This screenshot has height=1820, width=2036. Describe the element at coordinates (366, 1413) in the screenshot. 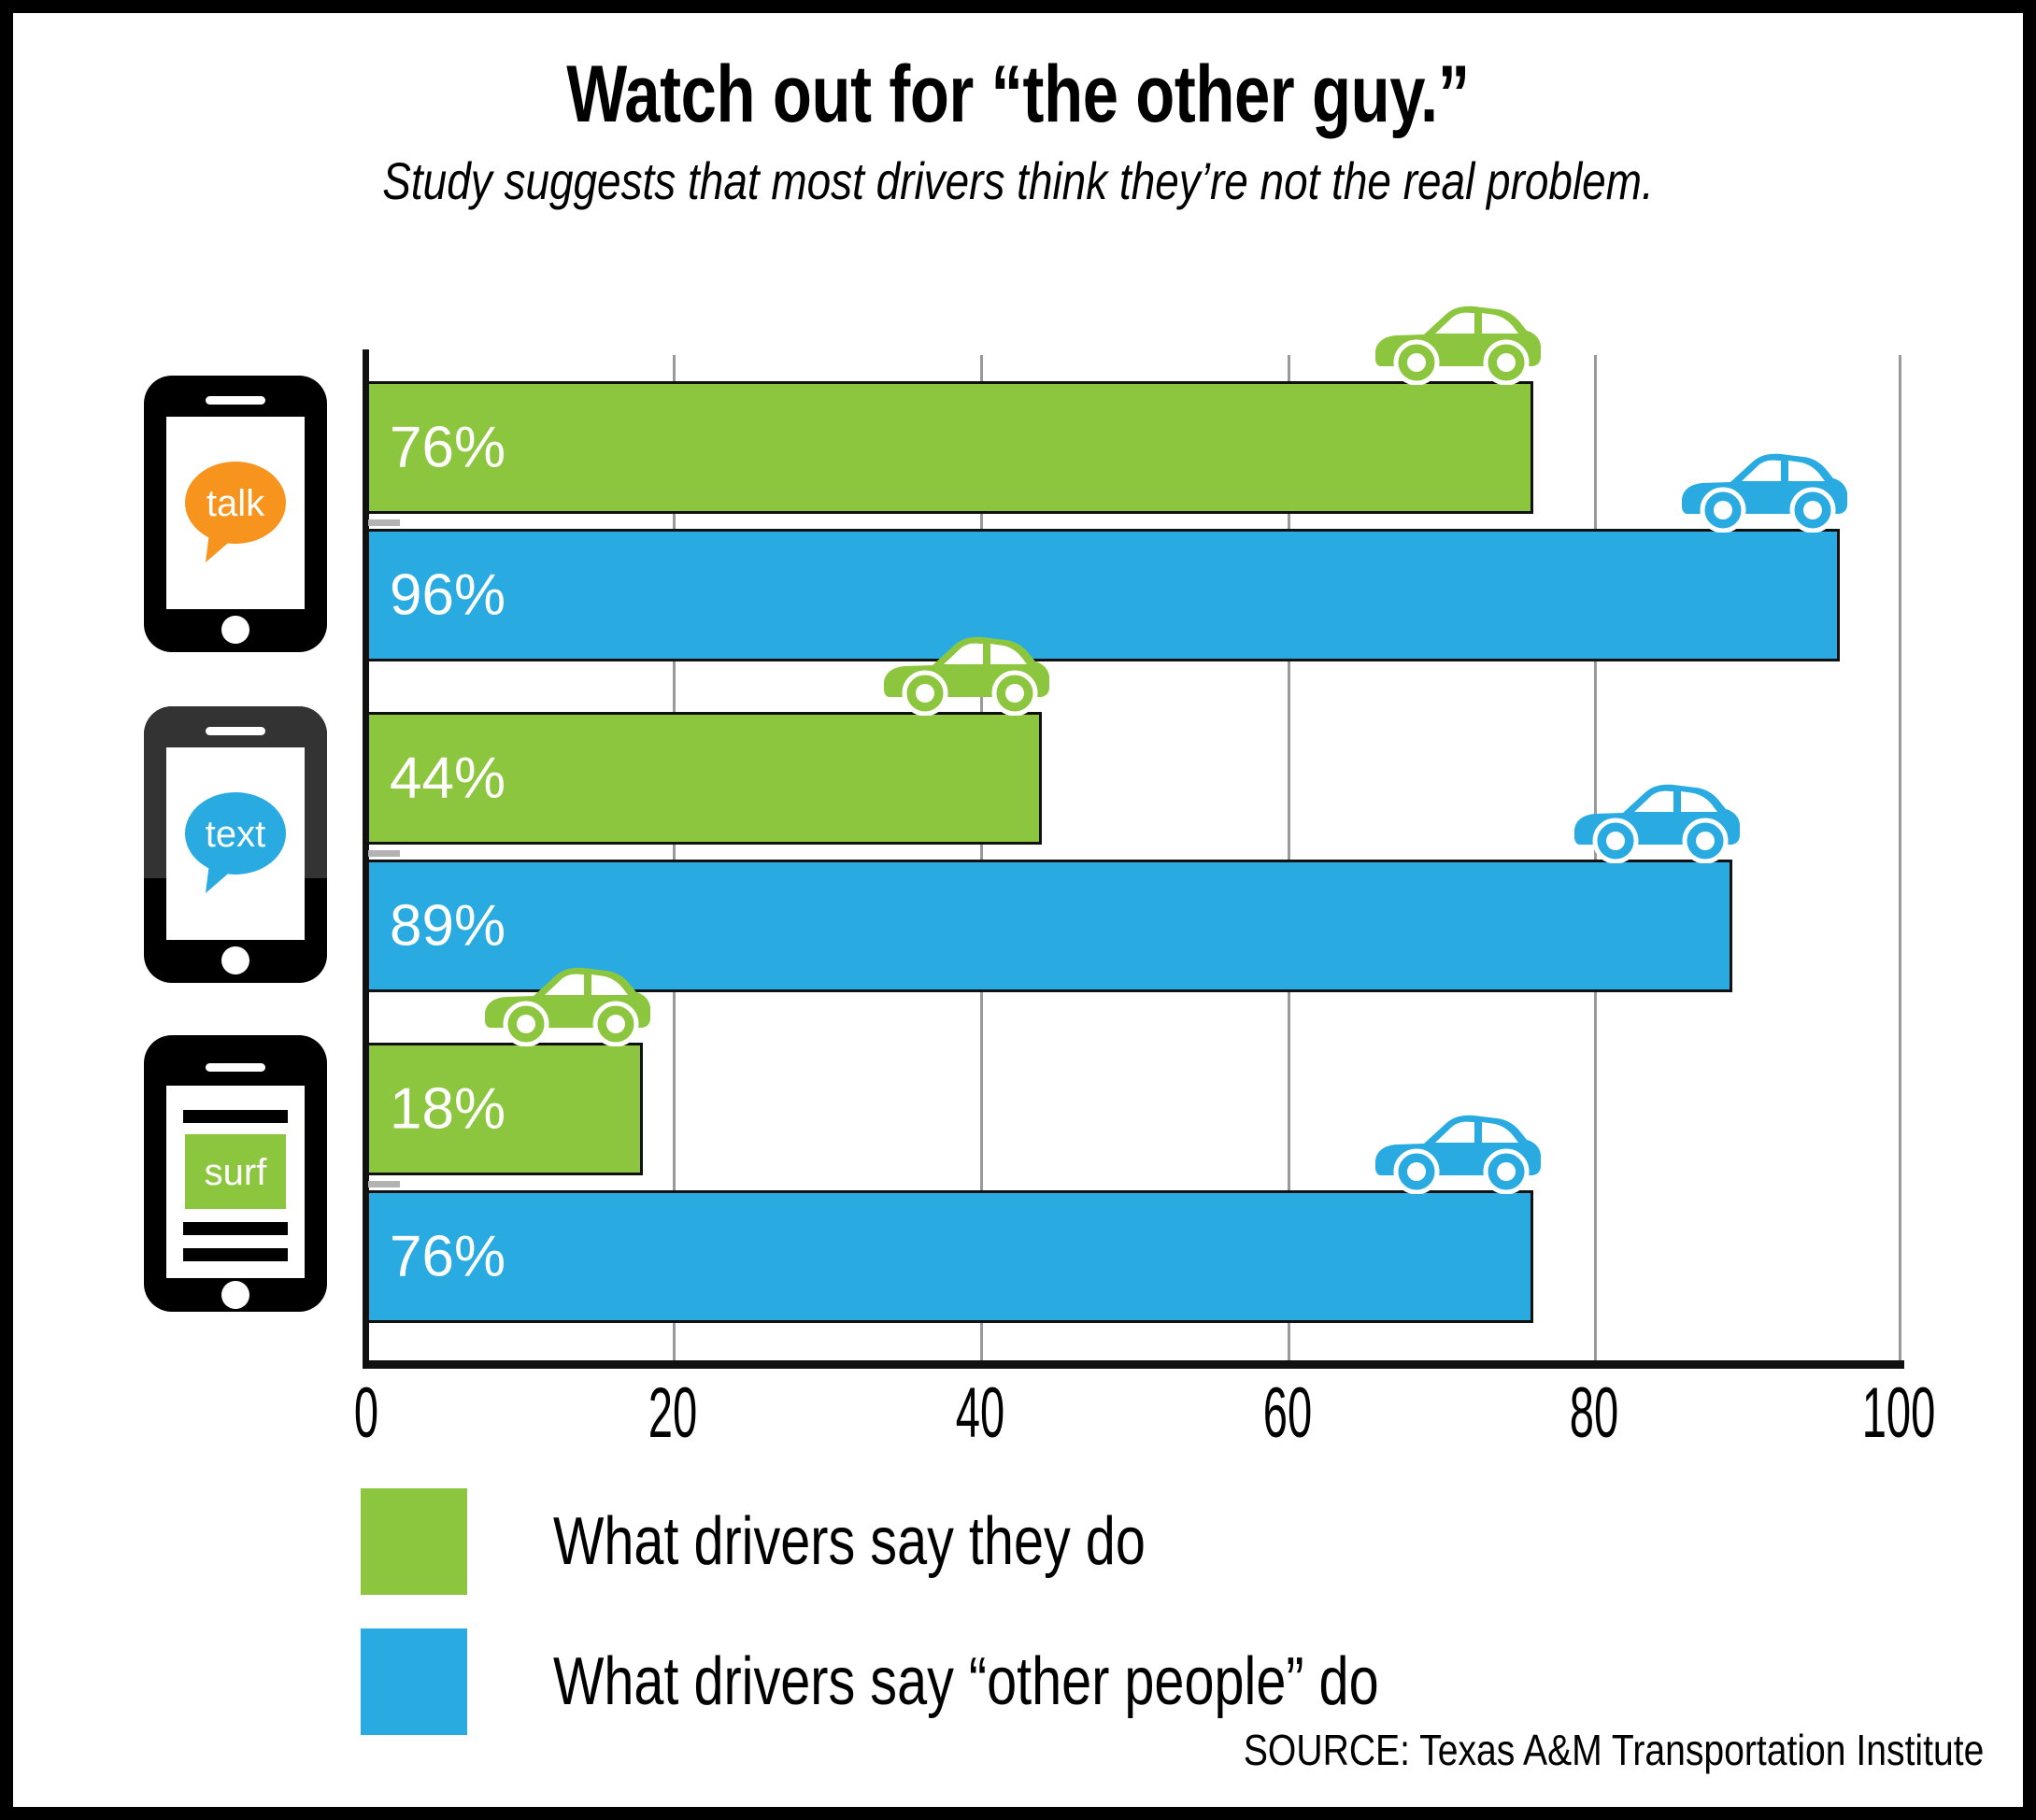

I see `x-tick-0: 0` at that location.